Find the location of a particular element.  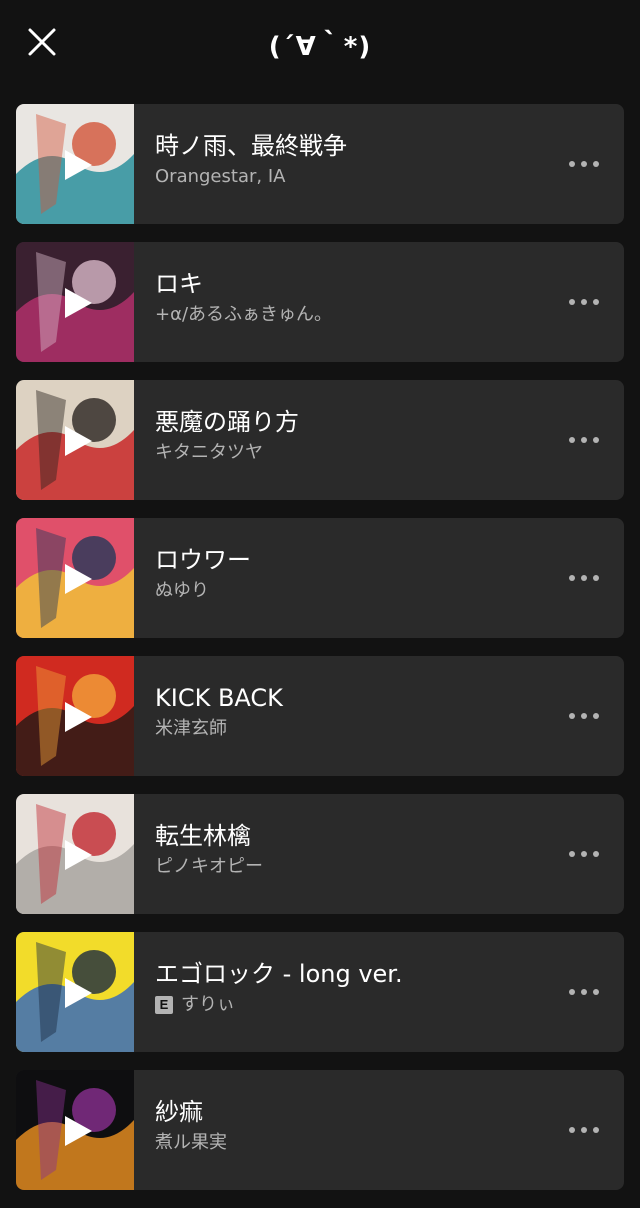

track-artist-line: 煮ル果実 is located at coordinates (354, 1143).